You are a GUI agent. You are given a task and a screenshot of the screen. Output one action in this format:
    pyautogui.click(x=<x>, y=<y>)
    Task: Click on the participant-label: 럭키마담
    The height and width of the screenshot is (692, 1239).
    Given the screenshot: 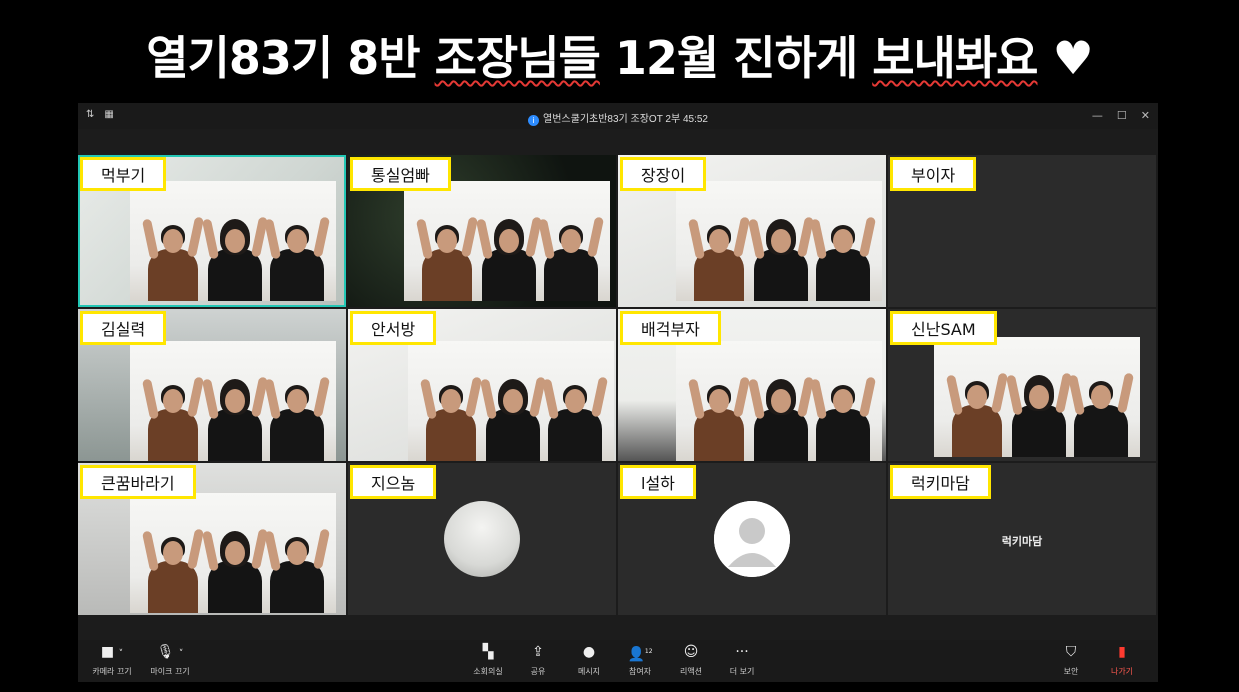 What is the action you would take?
    pyautogui.click(x=940, y=482)
    